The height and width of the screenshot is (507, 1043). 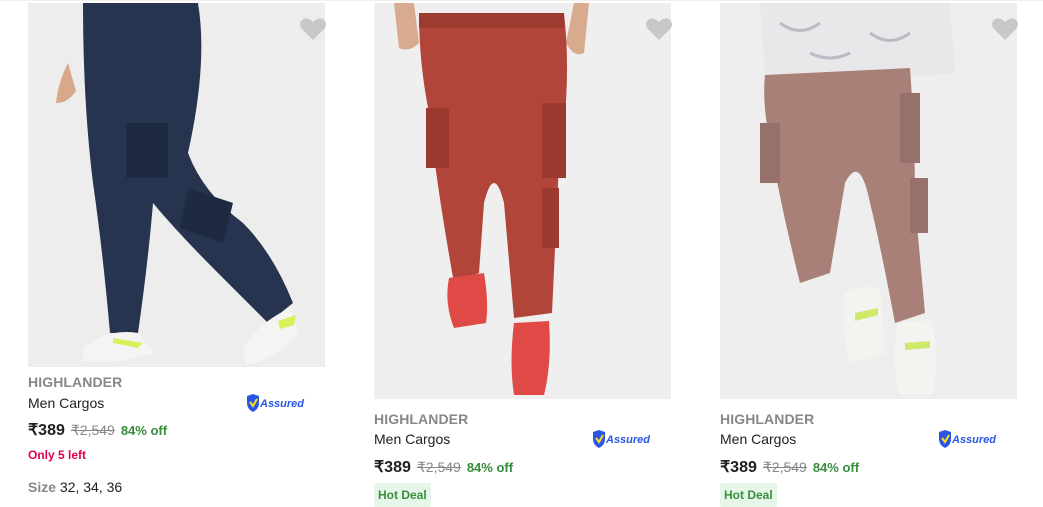 What do you see at coordinates (521, 0) in the screenshot?
I see `top-divider` at bounding box center [521, 0].